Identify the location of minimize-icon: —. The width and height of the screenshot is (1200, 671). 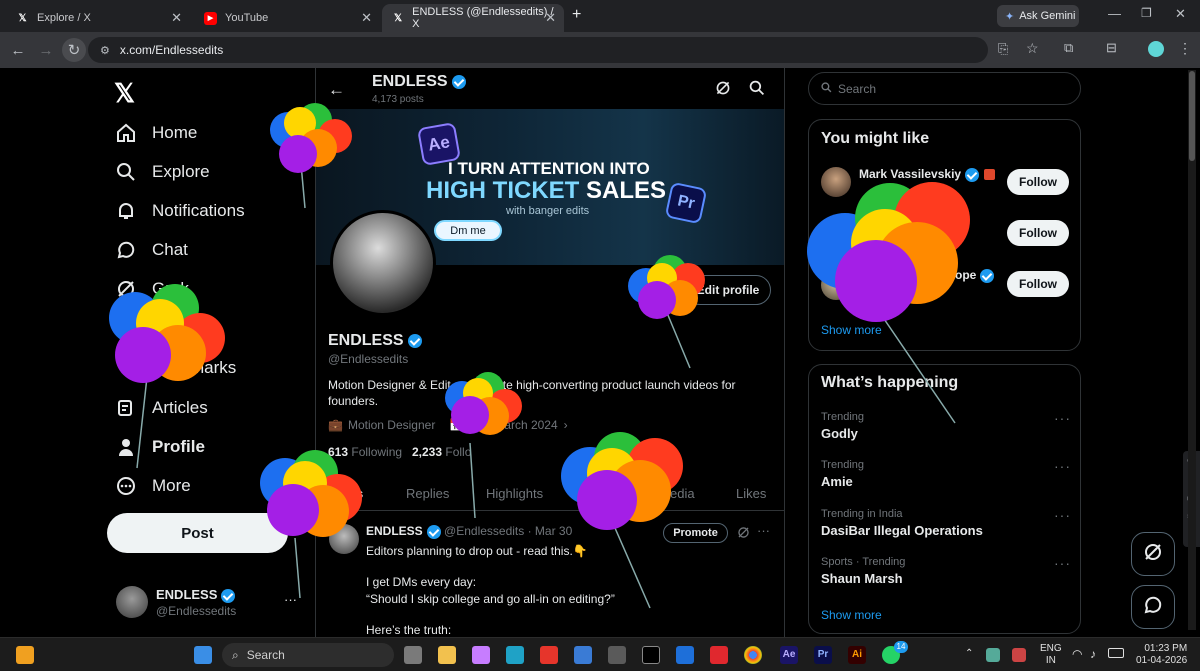
(1114, 13).